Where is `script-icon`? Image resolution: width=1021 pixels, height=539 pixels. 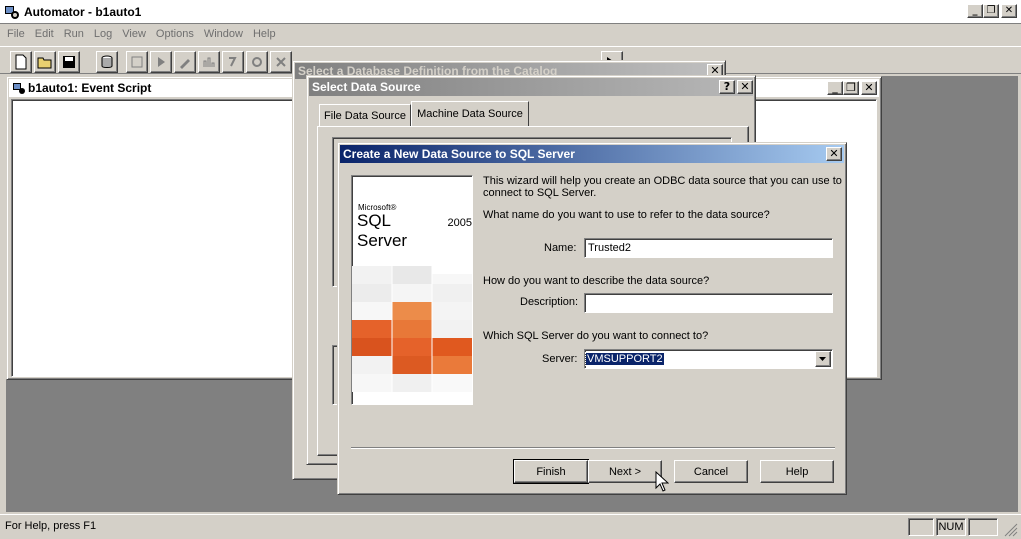
script-icon is located at coordinates (137, 62).